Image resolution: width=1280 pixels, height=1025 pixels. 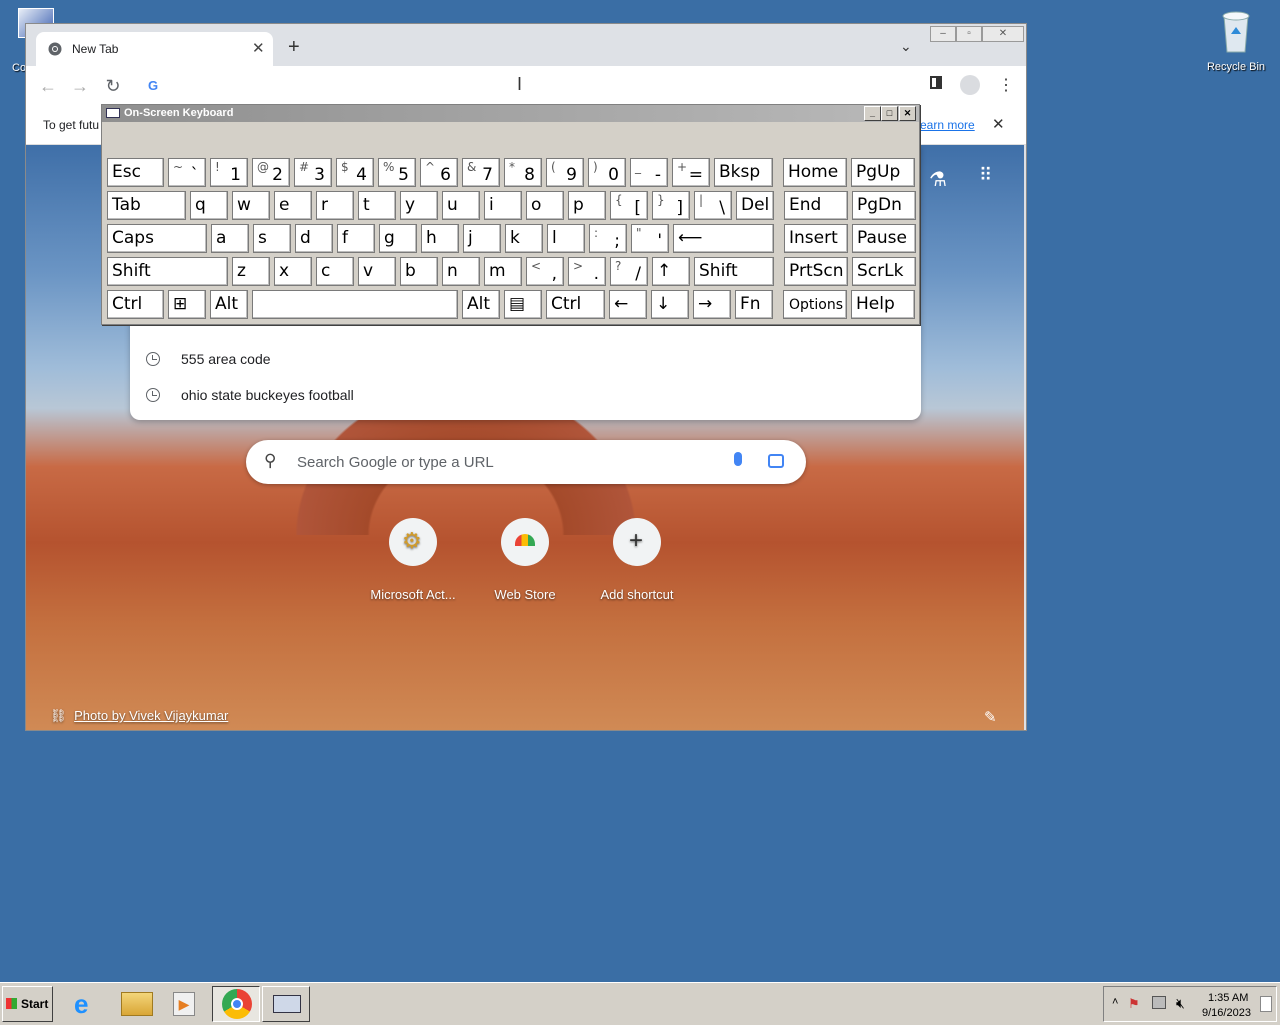 I want to click on file-explorer-icon, so click(x=137, y=1004).